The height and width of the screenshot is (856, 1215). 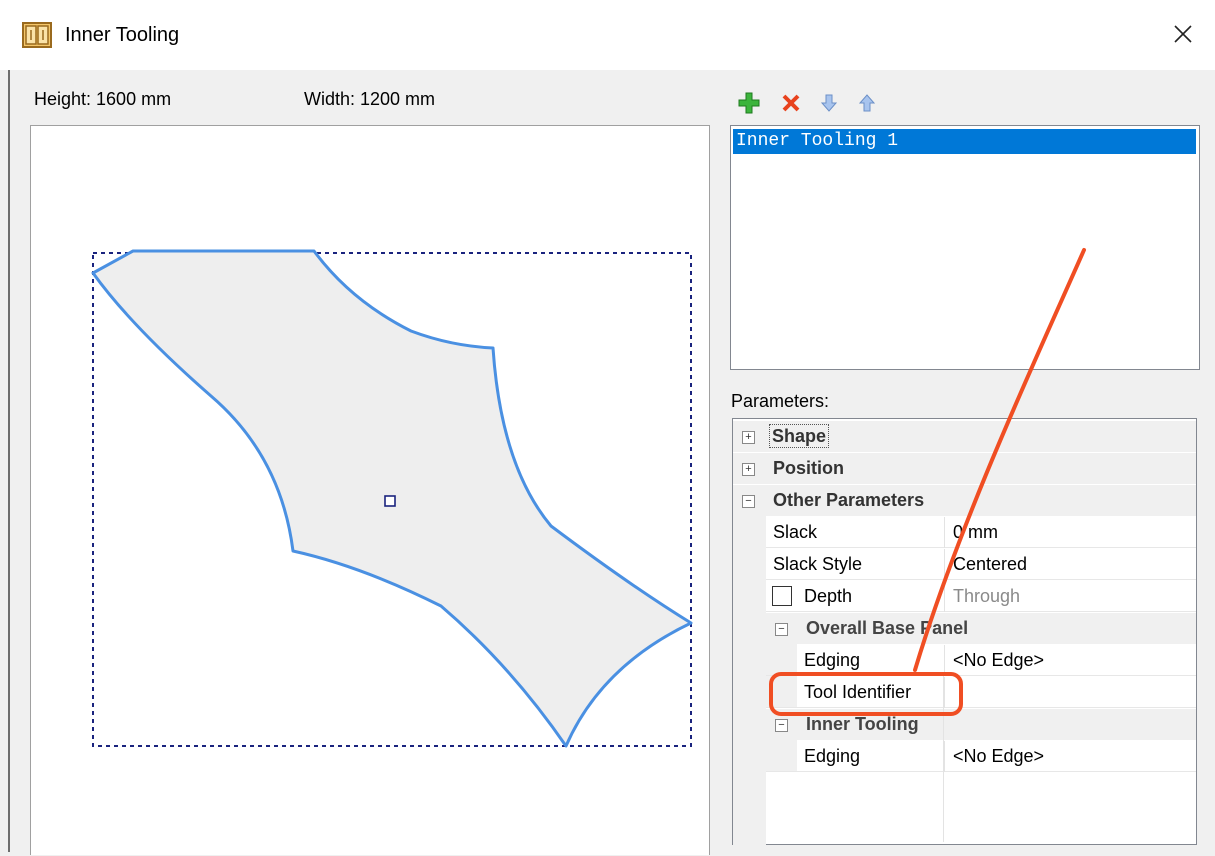 I want to click on list-item: Inner Tooling 1, so click(x=964, y=141).